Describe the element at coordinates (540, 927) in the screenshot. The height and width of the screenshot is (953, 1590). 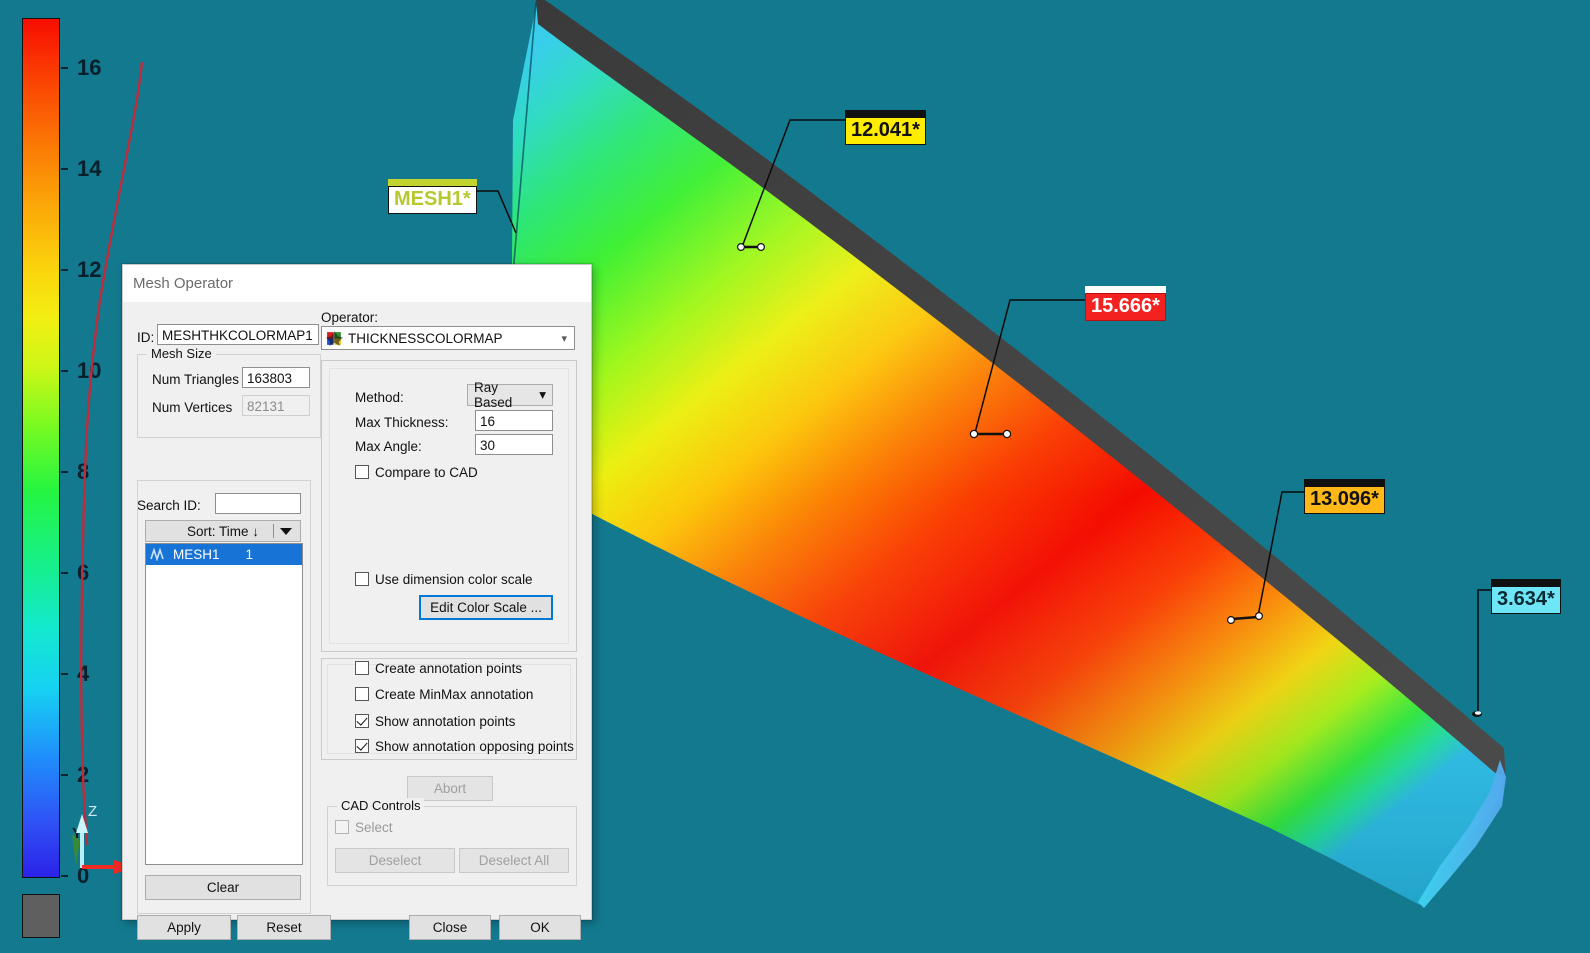
I see `ok-button: OK` at that location.